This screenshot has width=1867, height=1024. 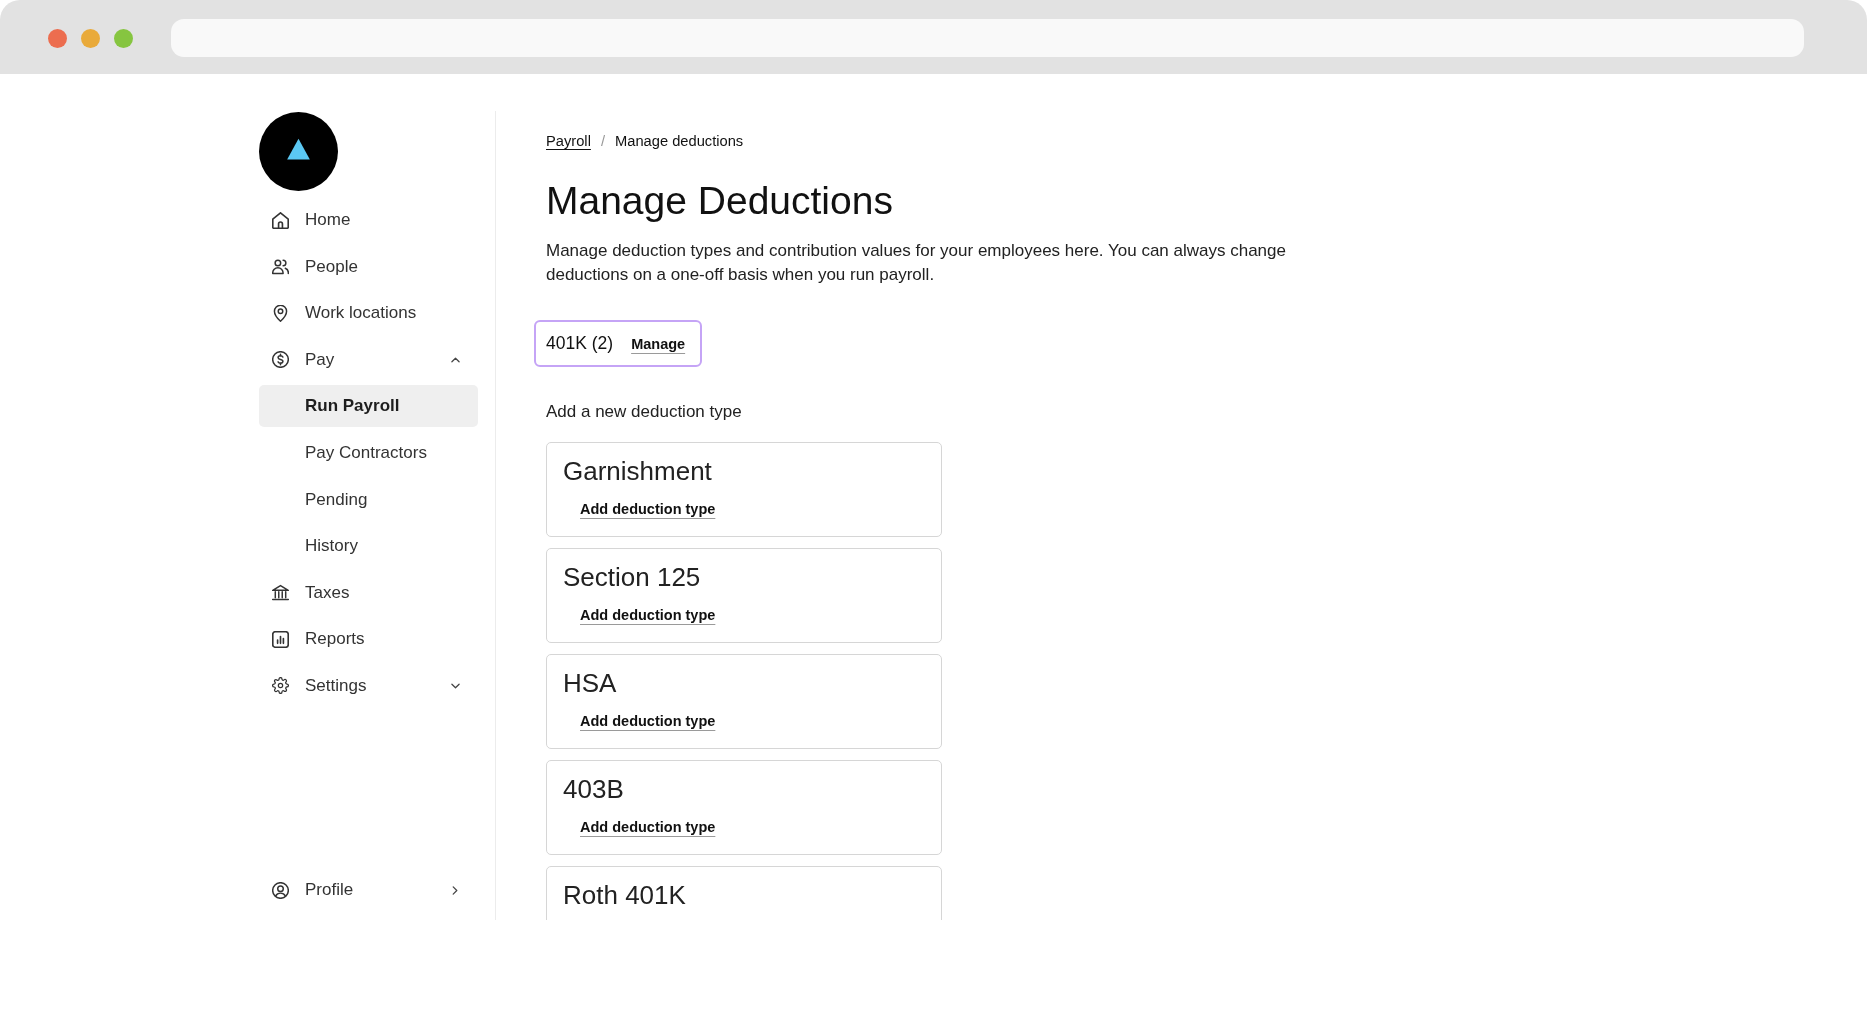 I want to click on card-title: Garnishment, so click(x=638, y=471).